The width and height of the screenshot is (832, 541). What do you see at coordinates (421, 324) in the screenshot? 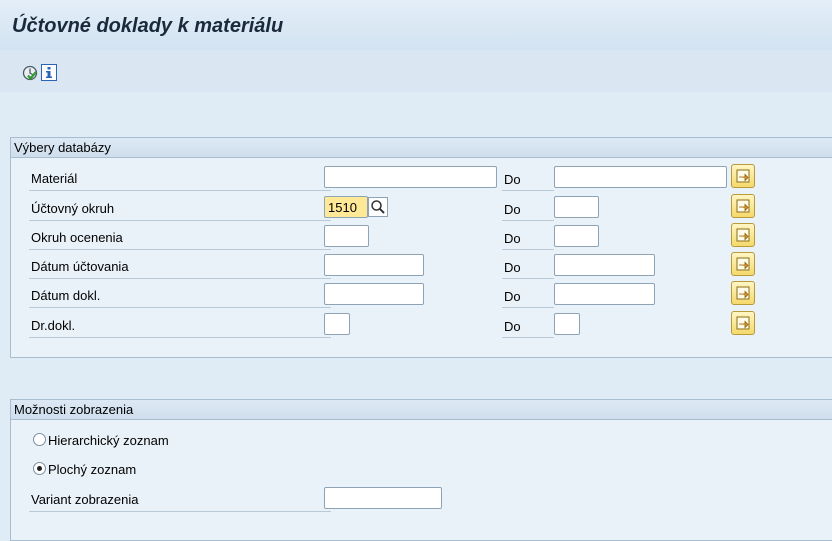
I see `selection-row-document-type: Dr.dokl. Do` at bounding box center [421, 324].